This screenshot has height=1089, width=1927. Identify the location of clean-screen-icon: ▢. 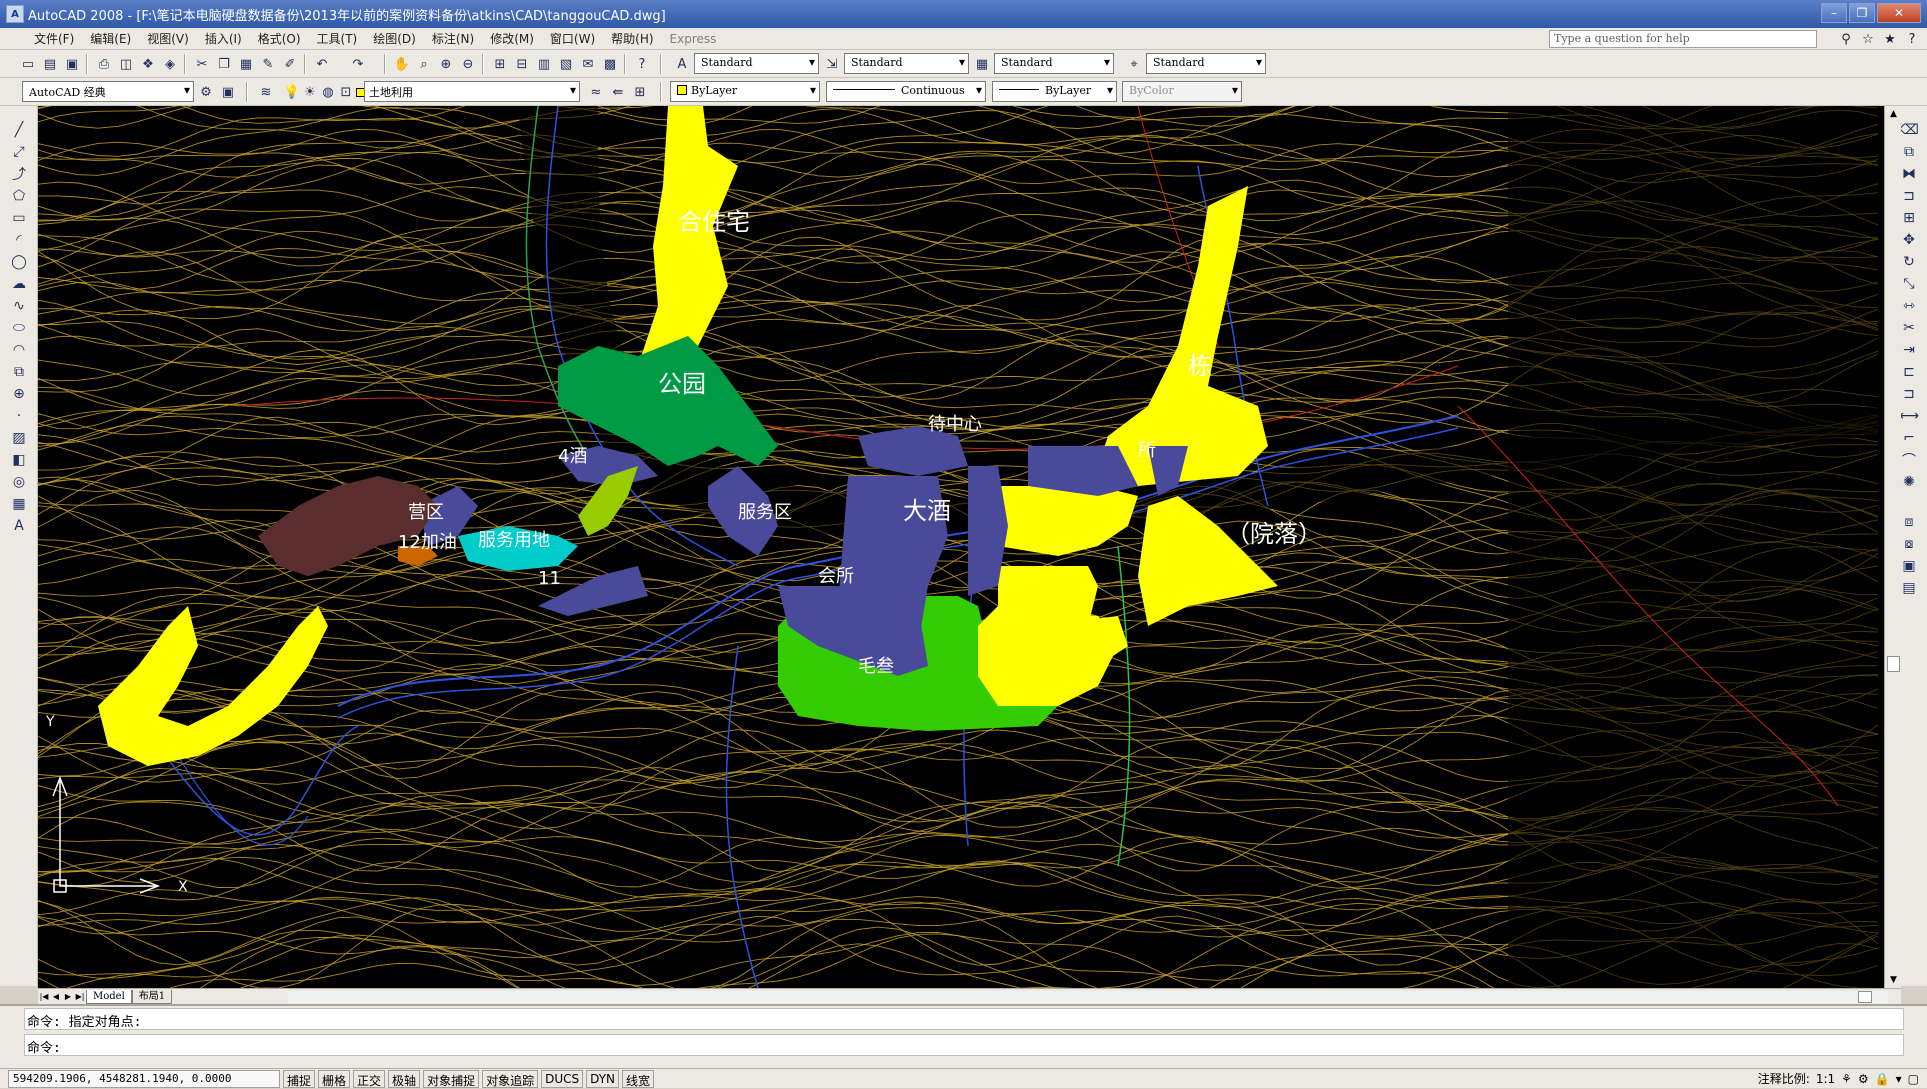
(1913, 1079).